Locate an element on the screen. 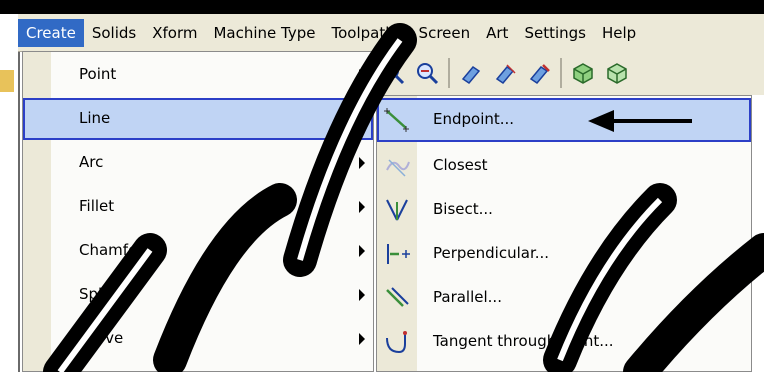 The image size is (764, 372). tool-view-2-icon is located at coordinates (505, 73).